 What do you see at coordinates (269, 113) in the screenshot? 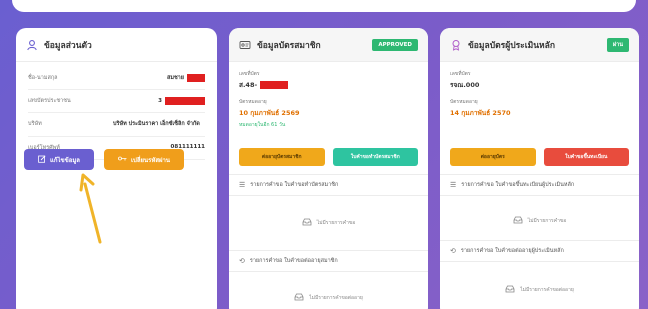
I see `expiry-date: 10 กุมภาพันธ์ 2569` at bounding box center [269, 113].